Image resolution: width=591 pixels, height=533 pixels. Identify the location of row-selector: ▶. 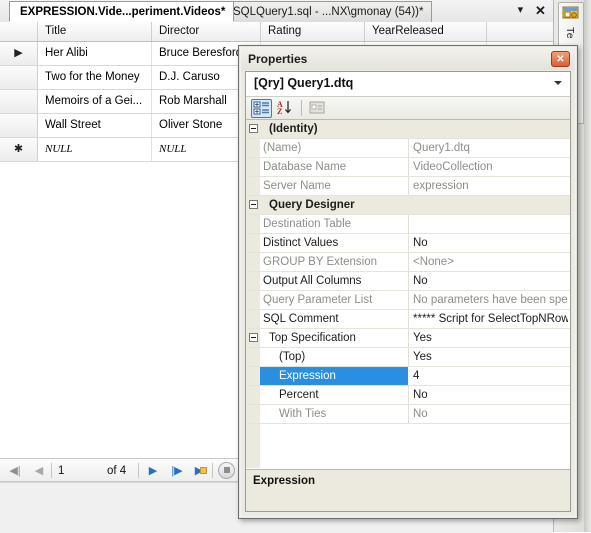
(19, 53).